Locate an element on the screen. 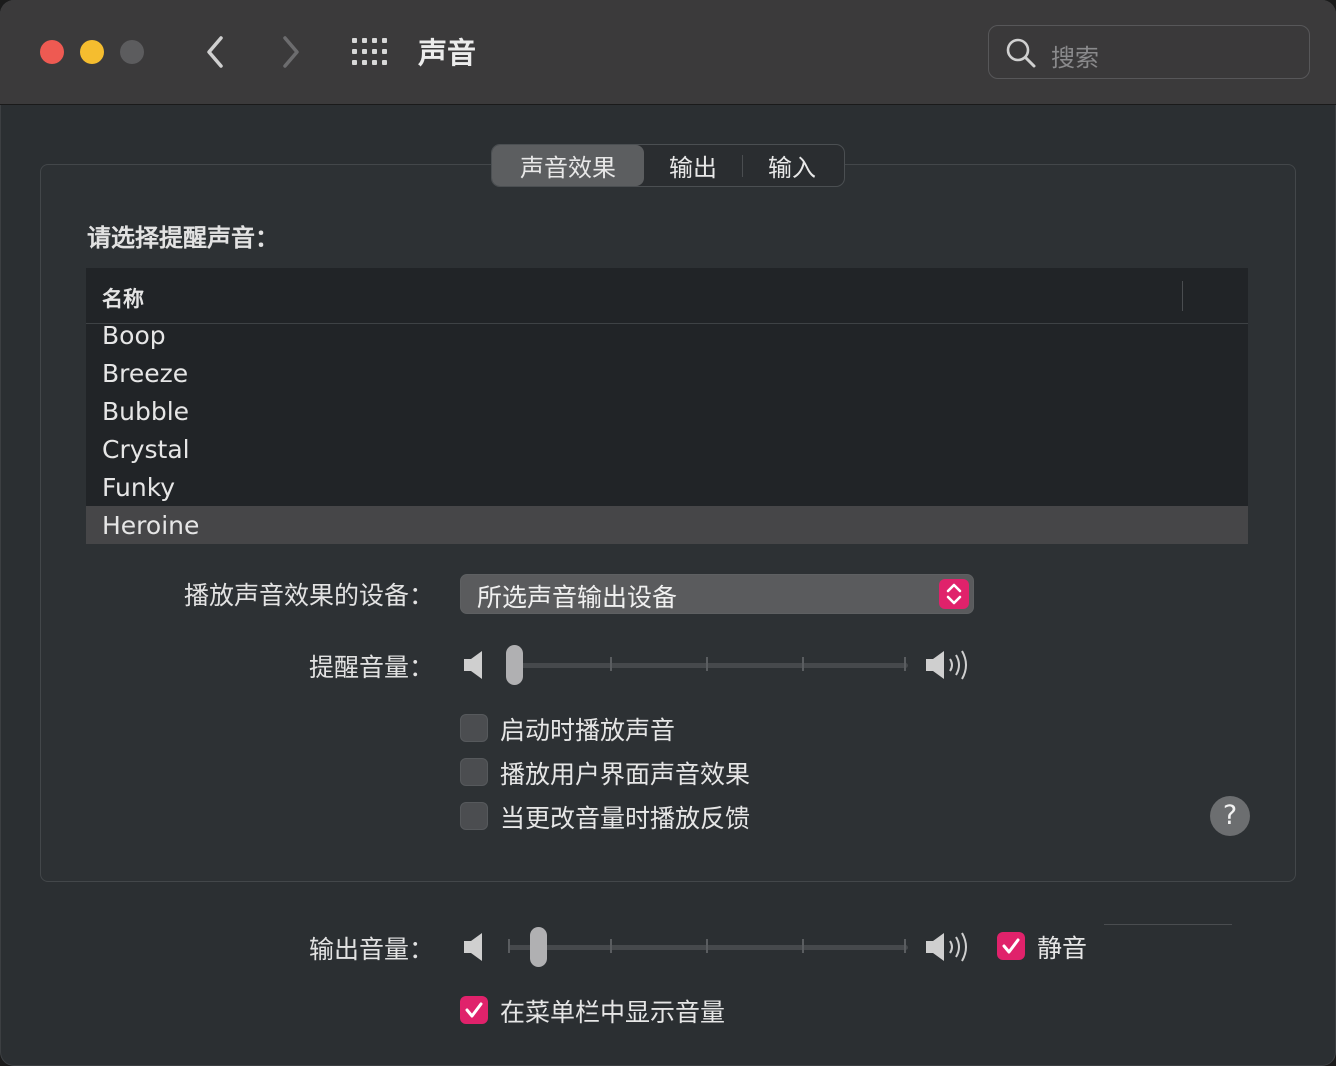 This screenshot has width=1336, height=1066. volume-feedback-label: 当更改音量时播放反馈 is located at coordinates (625, 818).